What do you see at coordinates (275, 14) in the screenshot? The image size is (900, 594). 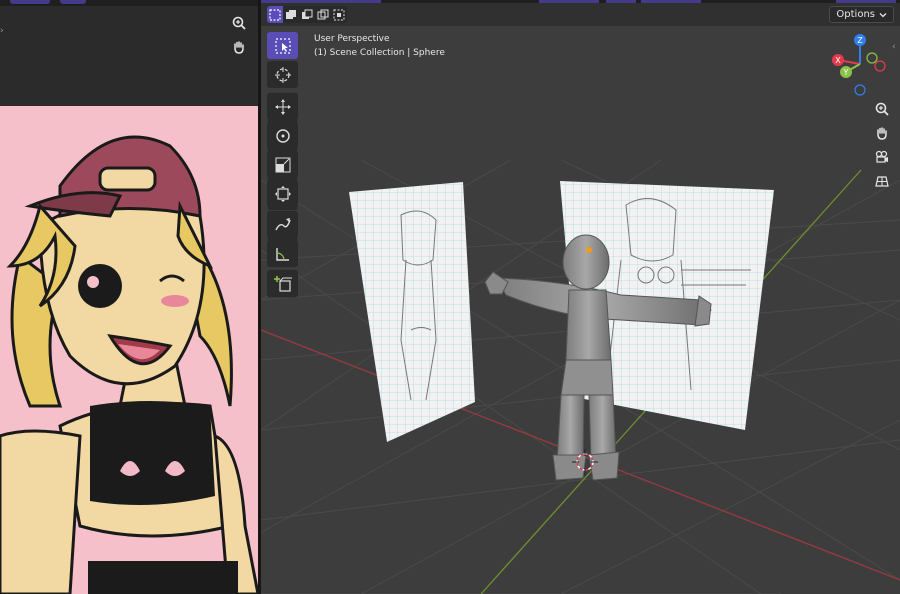 I see `select-new-icon` at bounding box center [275, 14].